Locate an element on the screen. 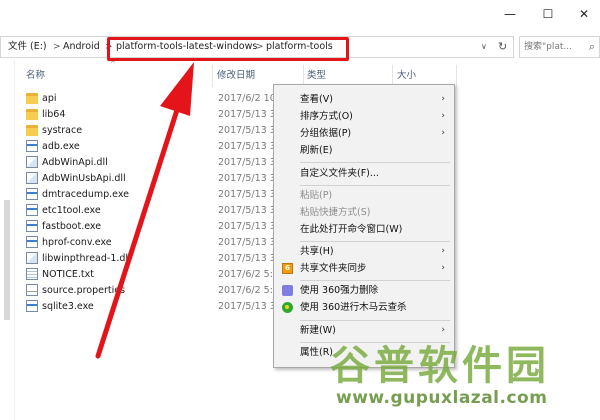 The height and width of the screenshot is (420, 600). file-name: dmtracedump.exe is located at coordinates (86, 194).